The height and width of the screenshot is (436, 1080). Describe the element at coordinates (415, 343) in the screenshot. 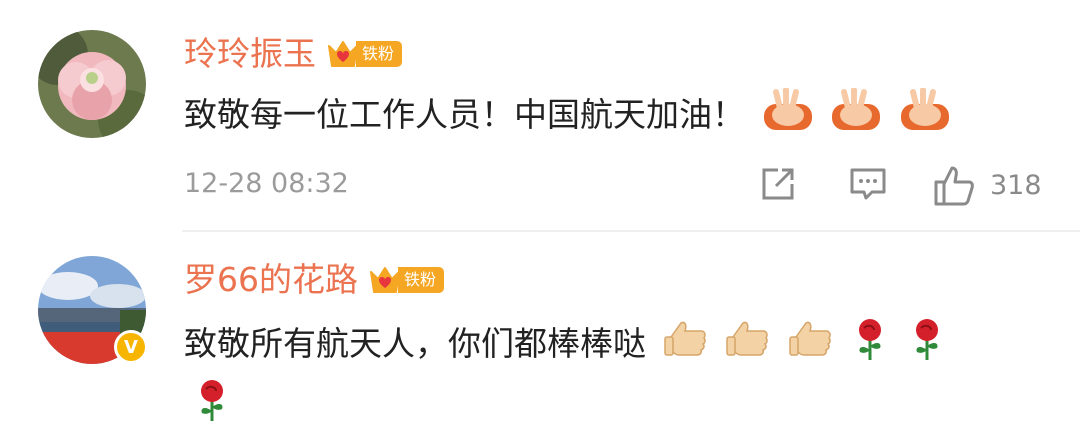

I see `comment-text: 致敬所有航天人，你们都棒棒哒` at that location.